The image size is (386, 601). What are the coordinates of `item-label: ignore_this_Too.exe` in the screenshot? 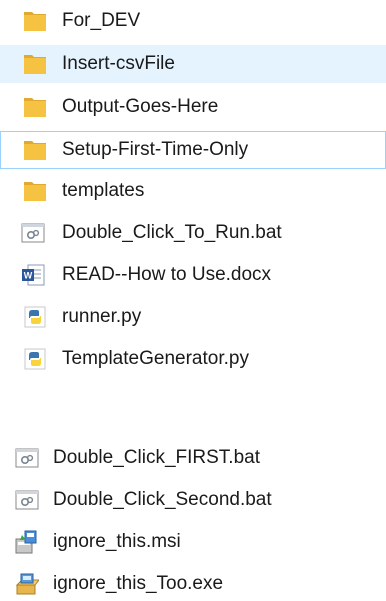 It's located at (138, 583).